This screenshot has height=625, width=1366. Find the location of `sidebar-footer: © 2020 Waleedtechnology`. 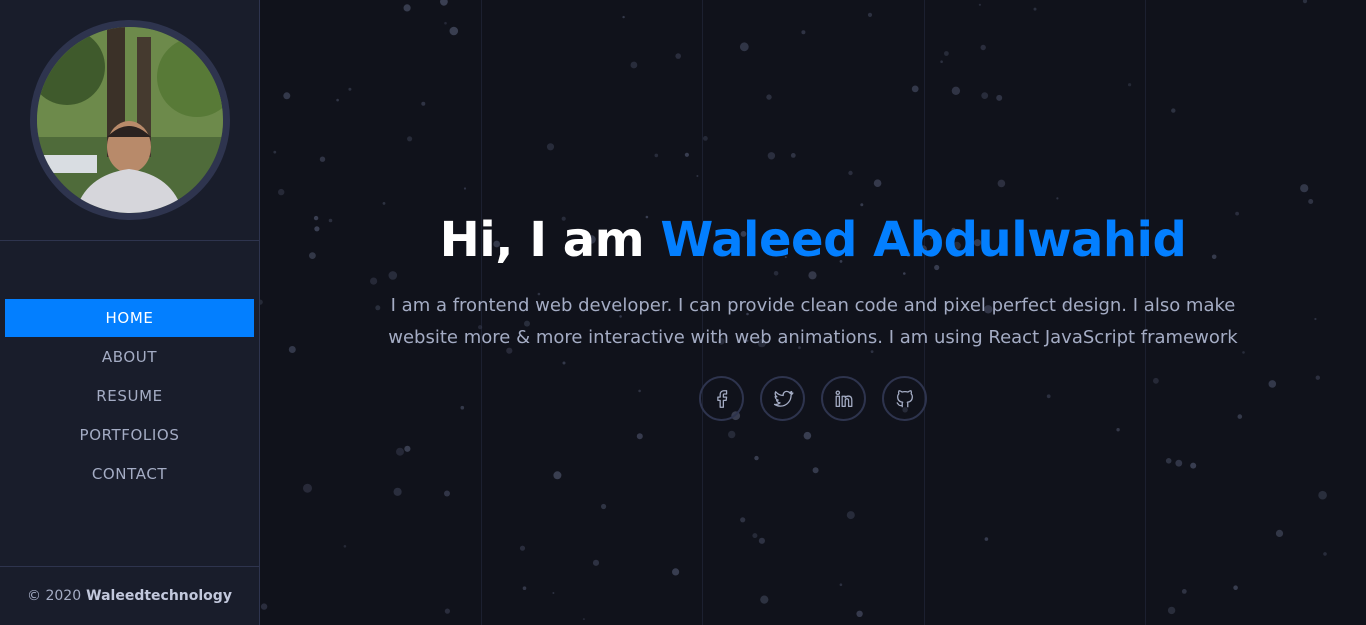

sidebar-footer: © 2020 Waleedtechnology is located at coordinates (129, 595).